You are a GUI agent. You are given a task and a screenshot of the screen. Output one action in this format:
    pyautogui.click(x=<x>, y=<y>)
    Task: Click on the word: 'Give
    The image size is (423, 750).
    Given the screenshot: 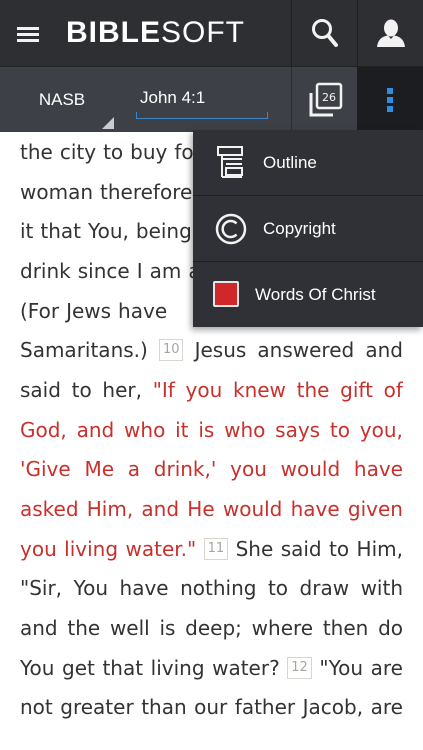 What is the action you would take?
    pyautogui.click(x=45, y=469)
    